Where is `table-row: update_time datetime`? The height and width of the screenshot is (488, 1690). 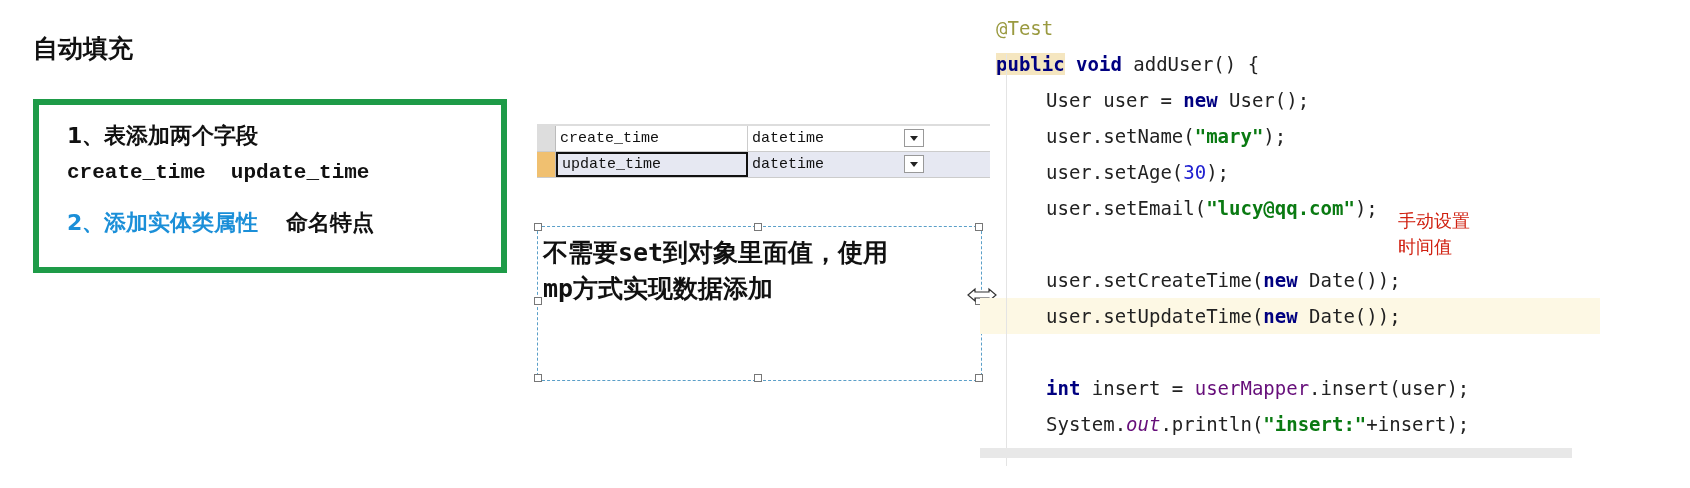 table-row: update_time datetime is located at coordinates (763, 165).